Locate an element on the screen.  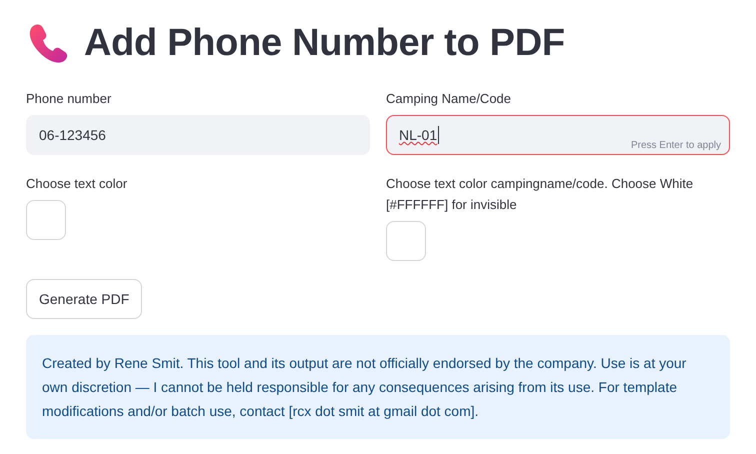
input-hint: Press Enter to apply is located at coordinates (675, 145).